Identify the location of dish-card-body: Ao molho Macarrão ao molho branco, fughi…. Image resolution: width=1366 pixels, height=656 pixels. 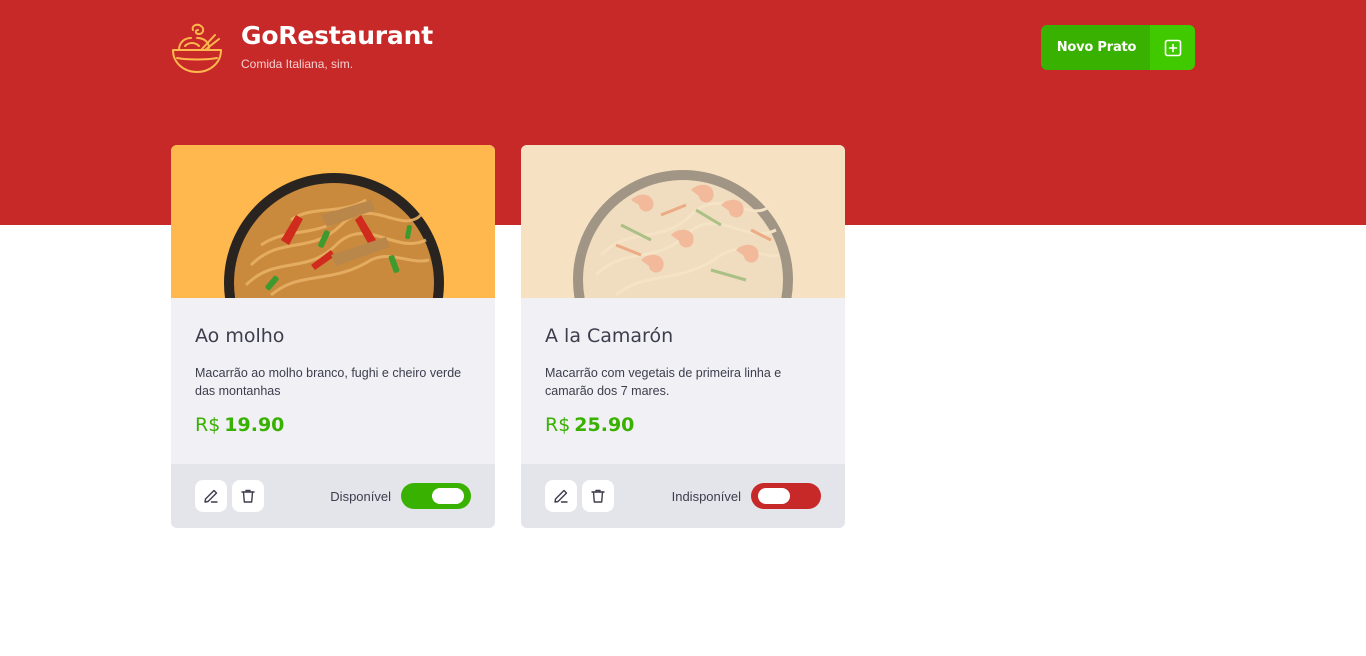
(333, 381).